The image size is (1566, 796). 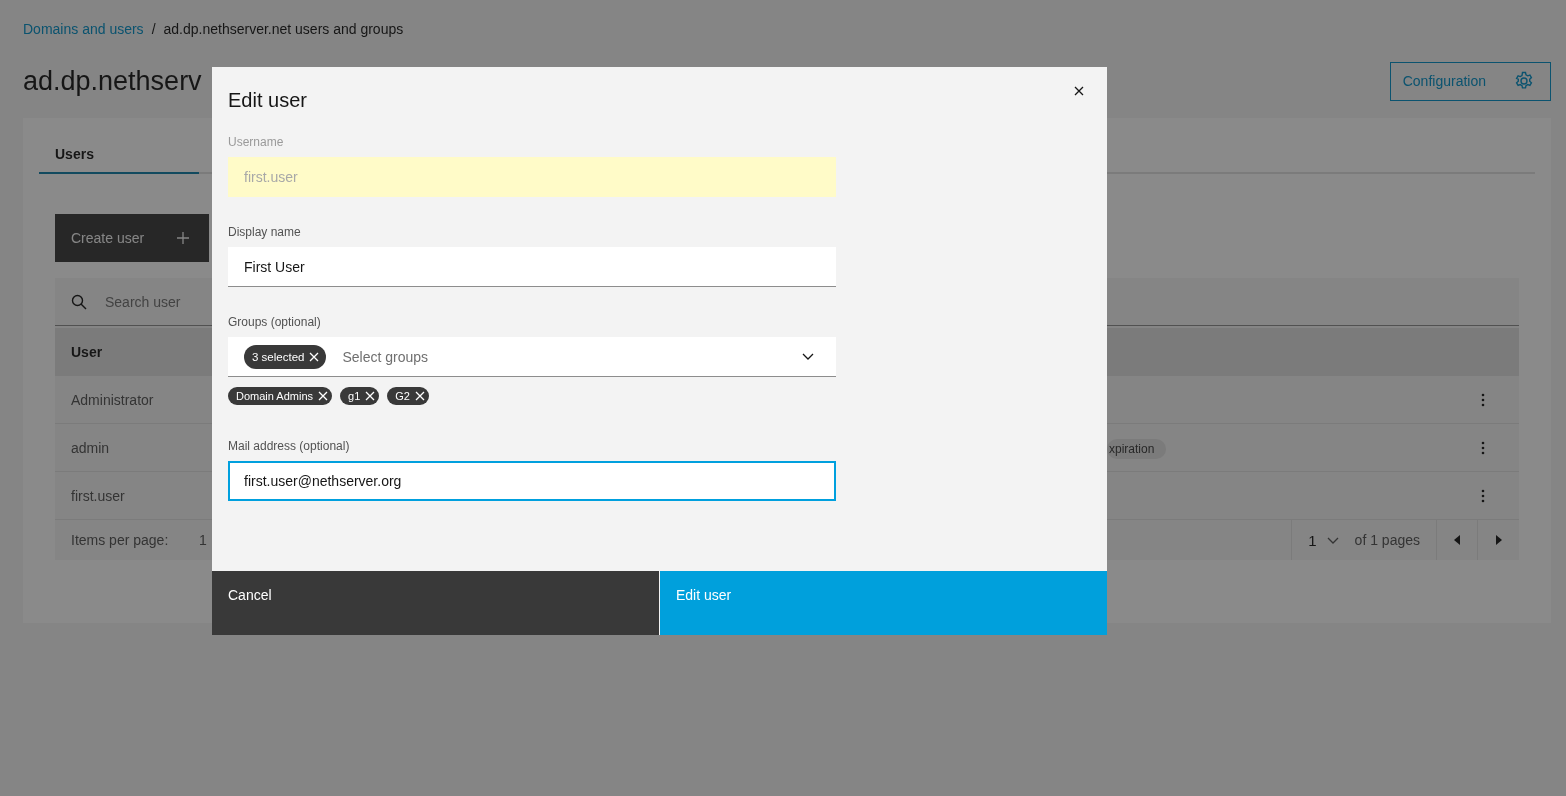 I want to click on search-icon, so click(x=79, y=301).